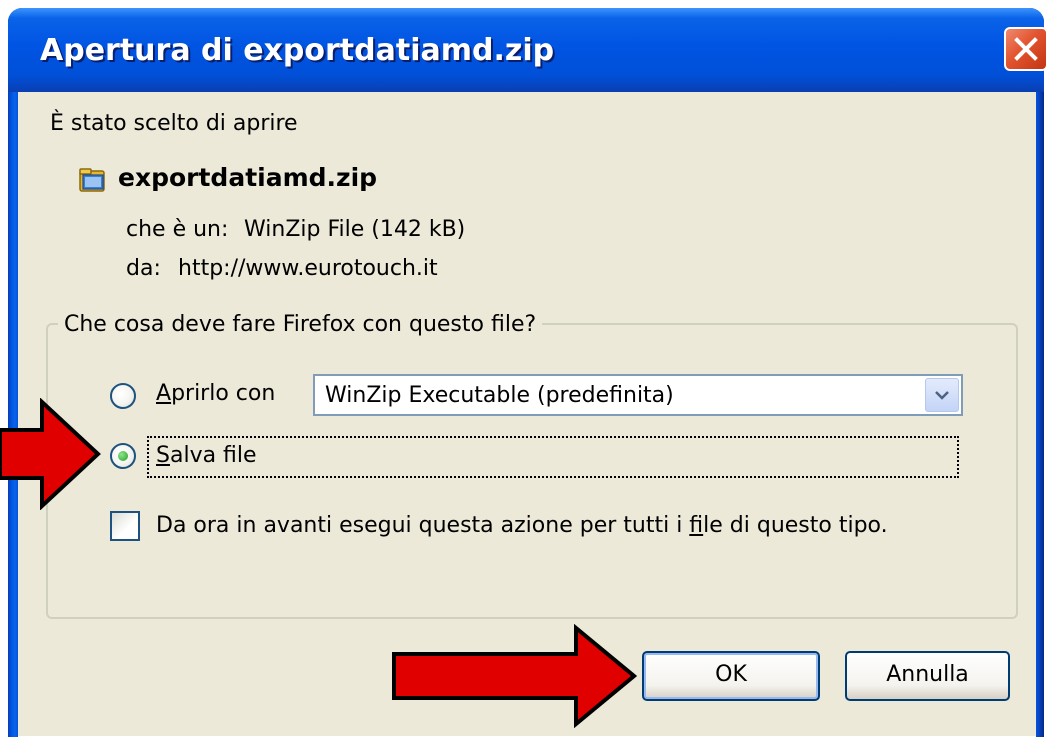  Describe the element at coordinates (213, 455) in the screenshot. I see `save-file-label-rest: alva file` at that location.